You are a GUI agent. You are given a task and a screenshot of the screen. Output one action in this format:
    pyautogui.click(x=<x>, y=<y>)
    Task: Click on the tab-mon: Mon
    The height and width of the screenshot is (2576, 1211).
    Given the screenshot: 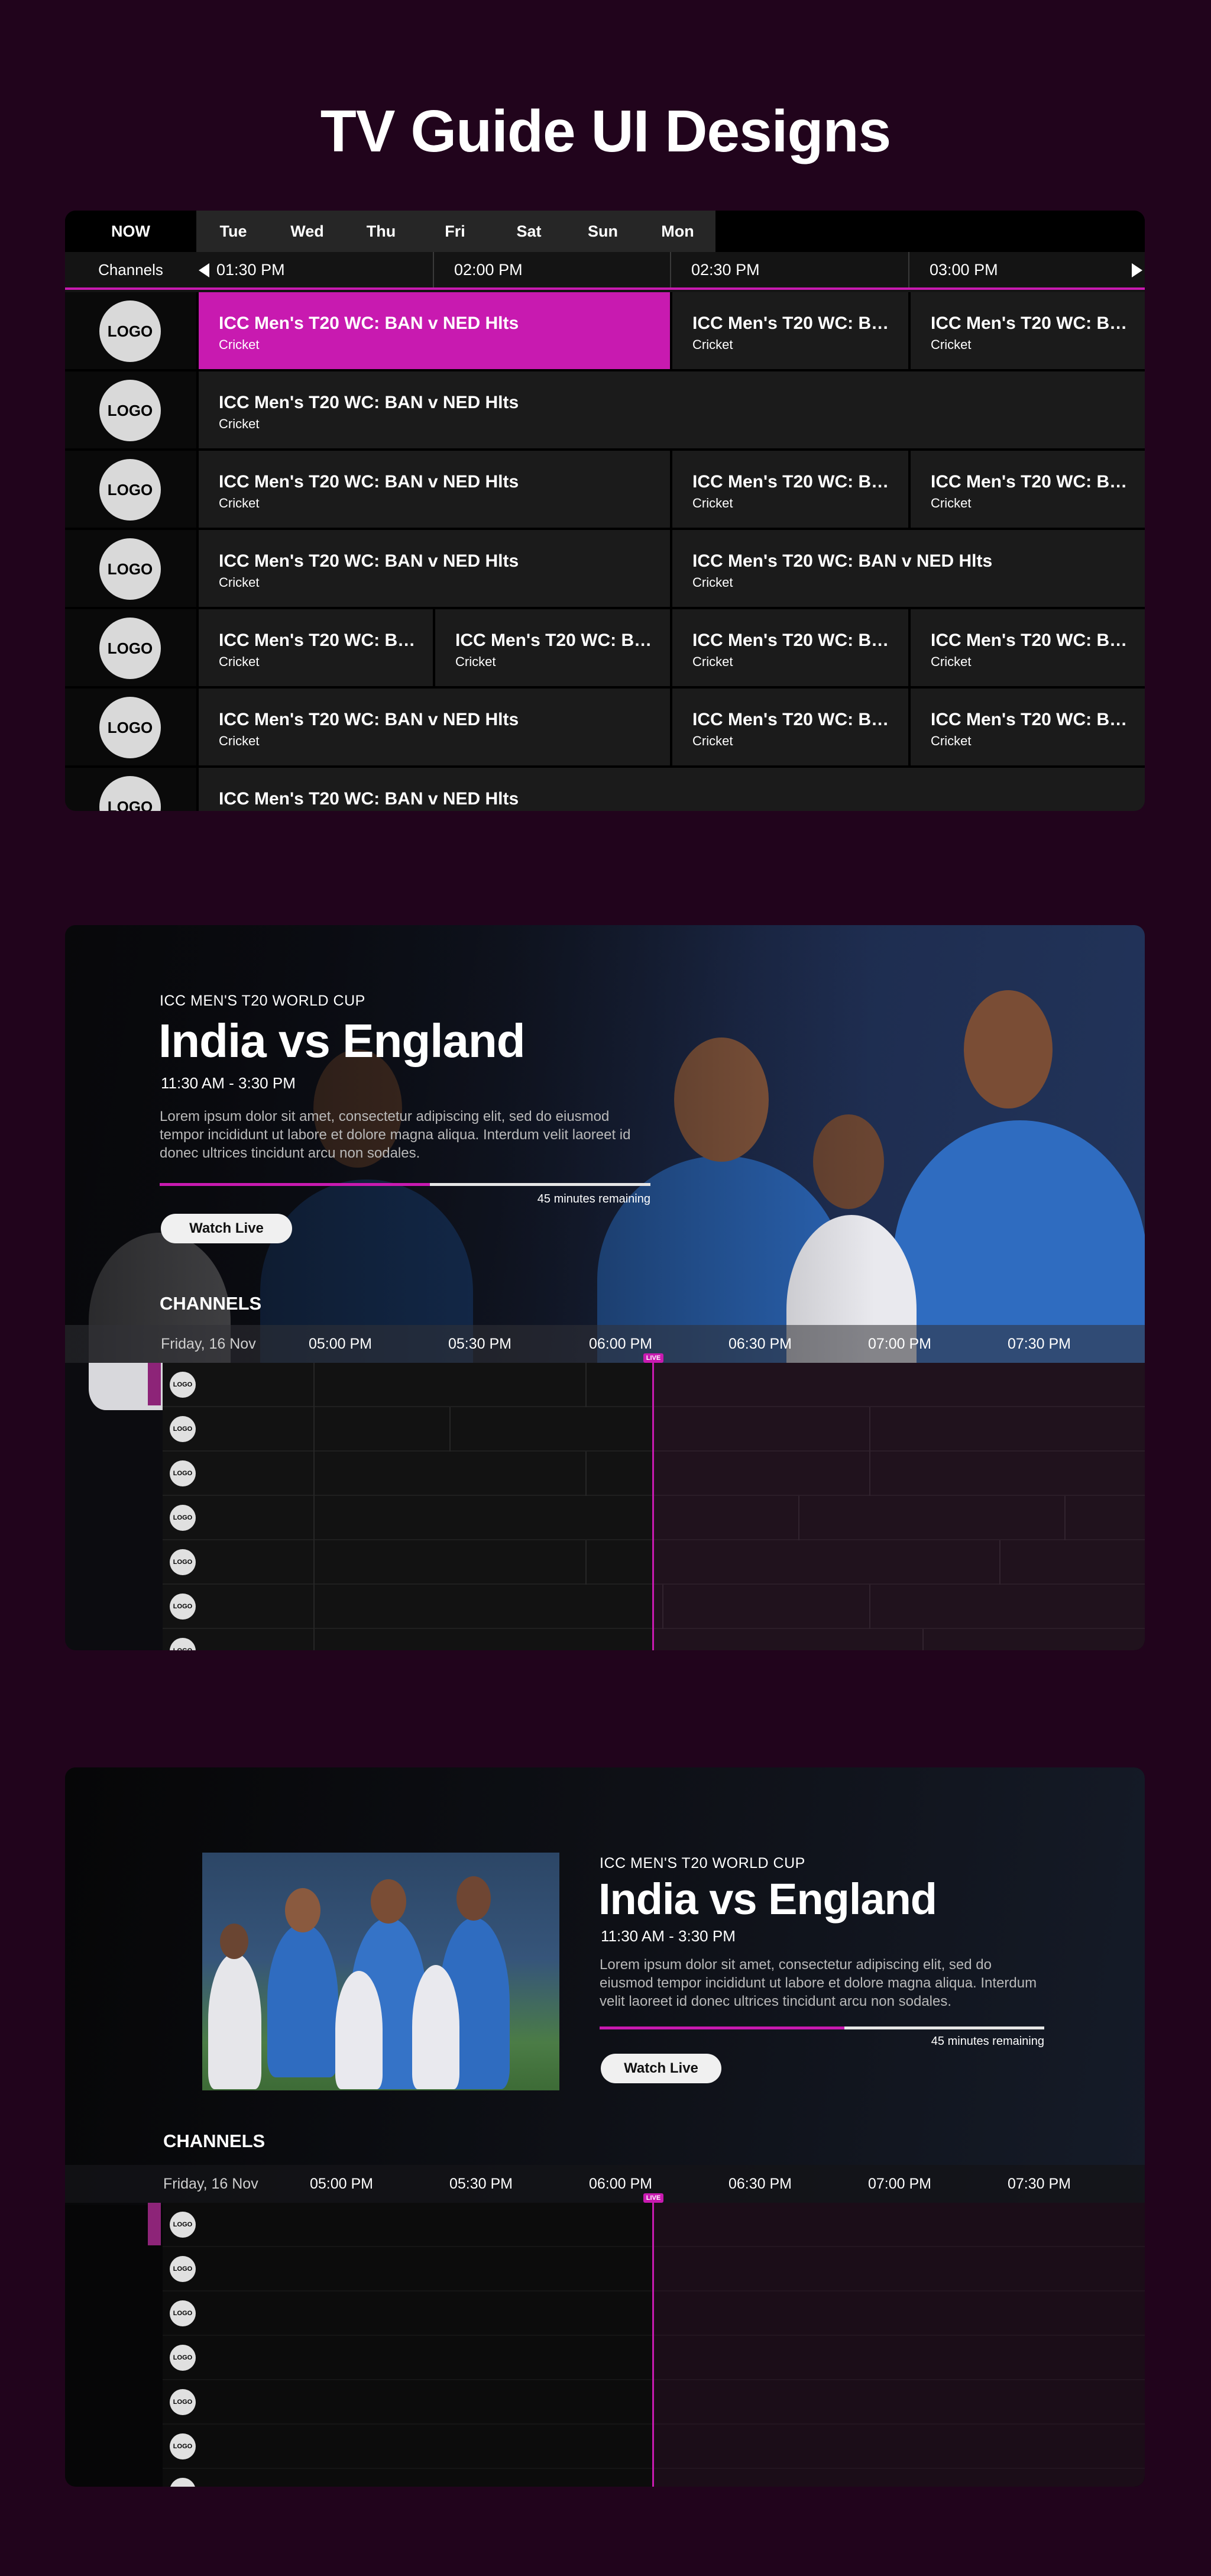 What is the action you would take?
    pyautogui.click(x=677, y=231)
    